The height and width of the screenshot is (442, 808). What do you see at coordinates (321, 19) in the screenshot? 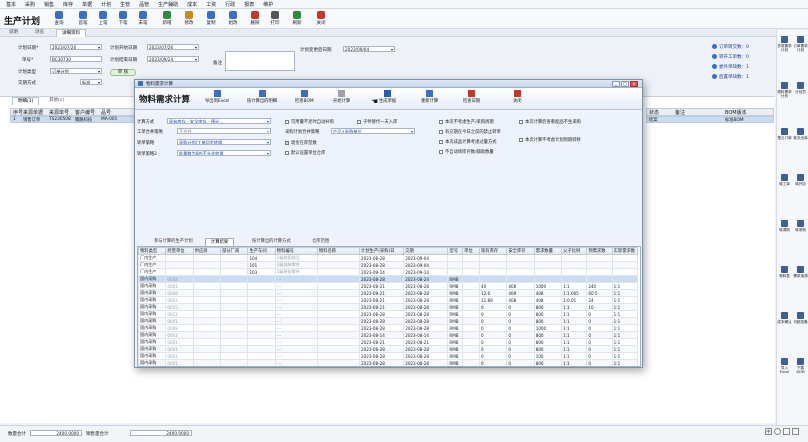
I see `toolbar-button: 关闭` at bounding box center [321, 19].